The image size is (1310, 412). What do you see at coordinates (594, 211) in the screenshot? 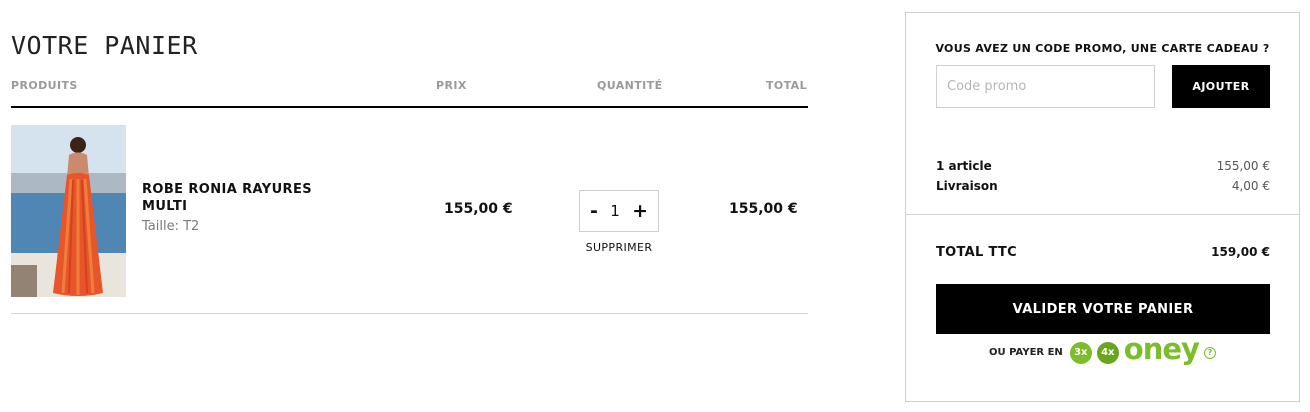
I see `decrement-button: -` at bounding box center [594, 211].